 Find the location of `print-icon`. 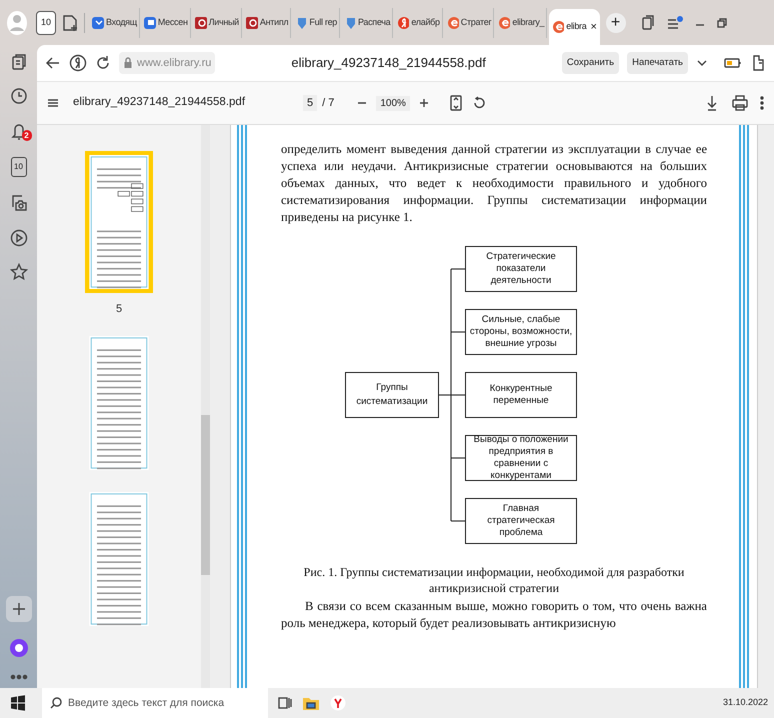

print-icon is located at coordinates (740, 103).